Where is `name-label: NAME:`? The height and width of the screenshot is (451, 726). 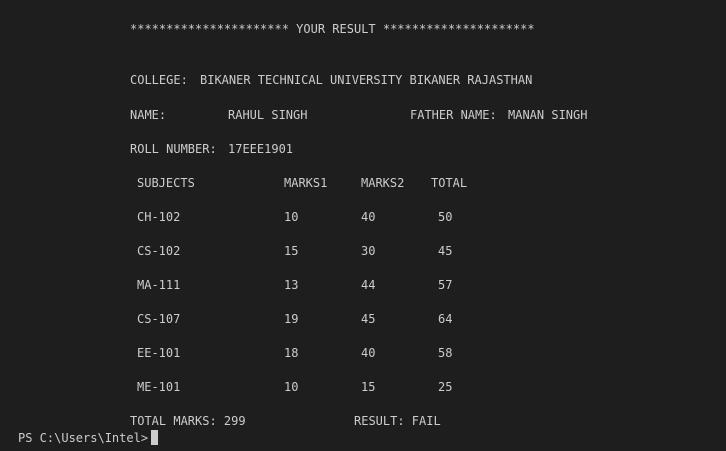 name-label: NAME: is located at coordinates (148, 115).